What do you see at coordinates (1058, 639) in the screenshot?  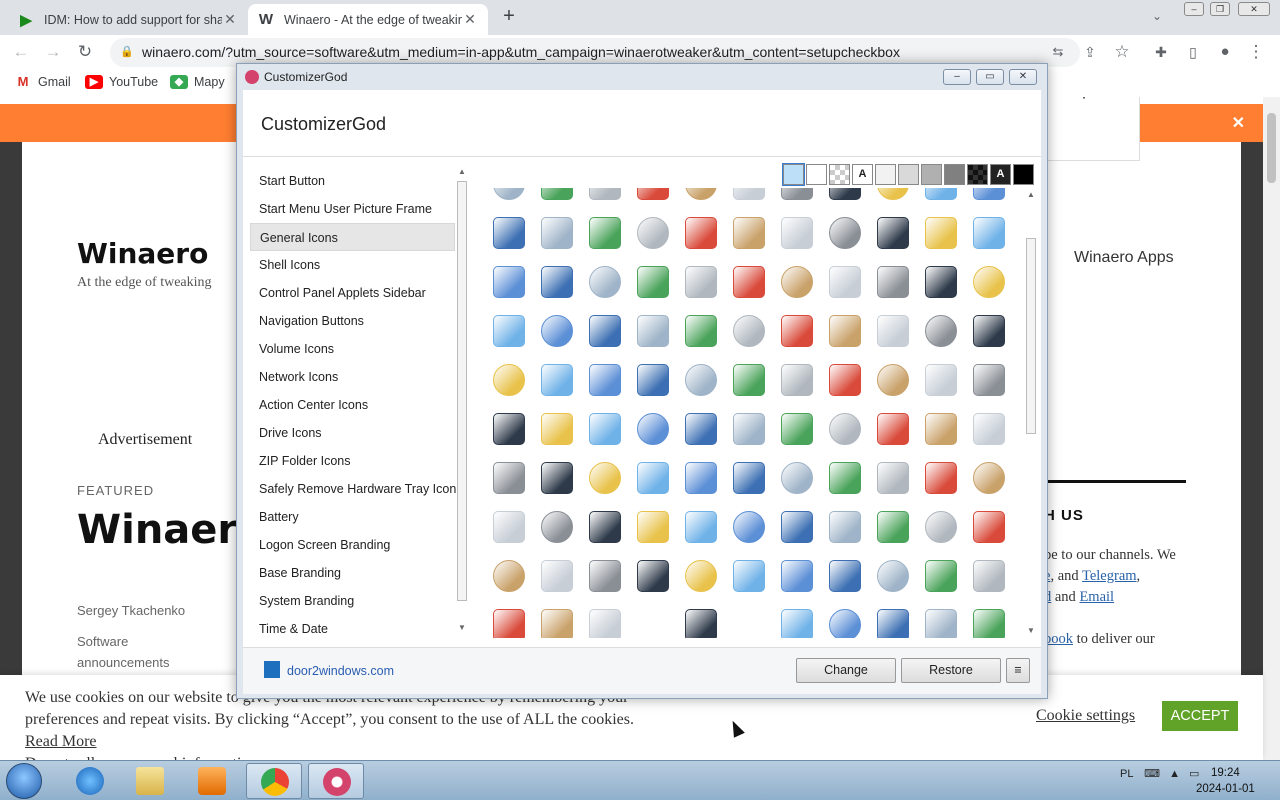 I see `facebook-link: book` at bounding box center [1058, 639].